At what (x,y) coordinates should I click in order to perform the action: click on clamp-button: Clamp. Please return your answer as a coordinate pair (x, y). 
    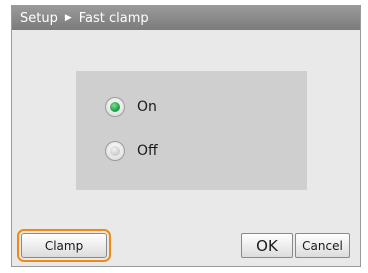
    Looking at the image, I should click on (64, 245).